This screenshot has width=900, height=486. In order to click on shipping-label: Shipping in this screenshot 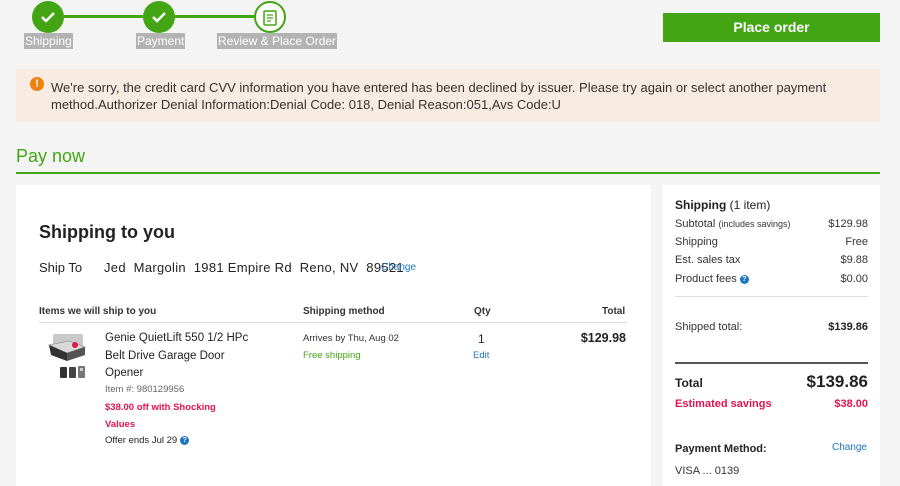, I will do `click(696, 242)`.